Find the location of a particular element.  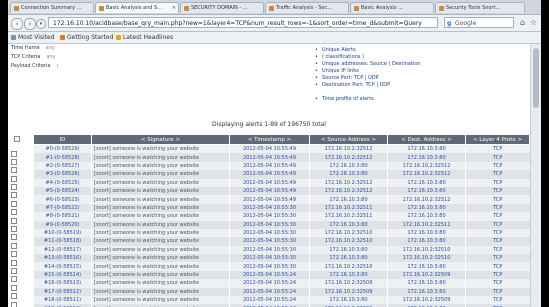

cell-id: #11-(0-58518) is located at coordinates (62, 241).